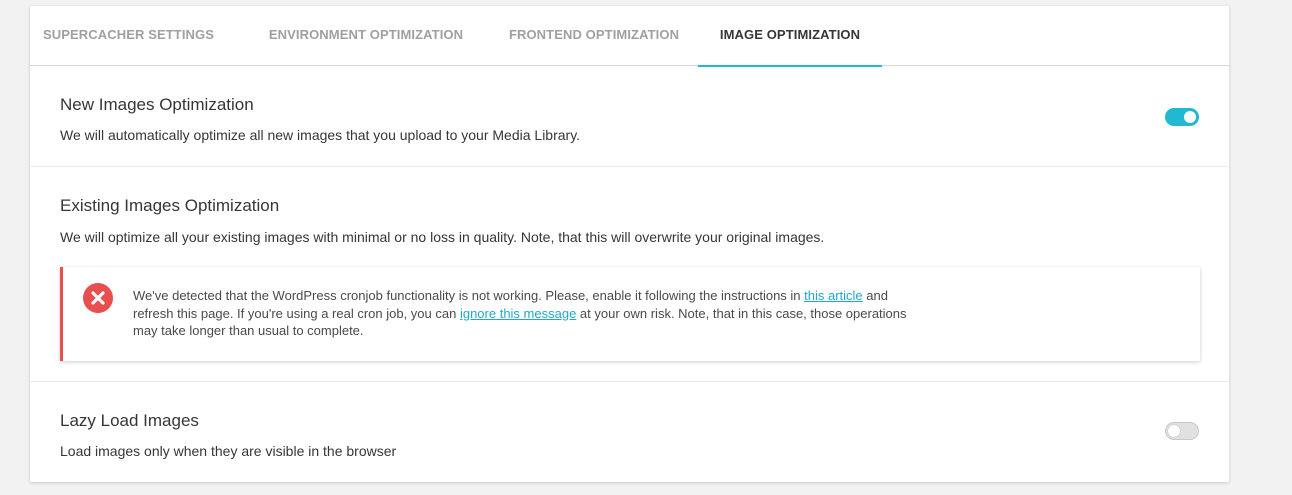  Describe the element at coordinates (157, 104) in the screenshot. I see `new-images-title: New Images Optimization` at that location.